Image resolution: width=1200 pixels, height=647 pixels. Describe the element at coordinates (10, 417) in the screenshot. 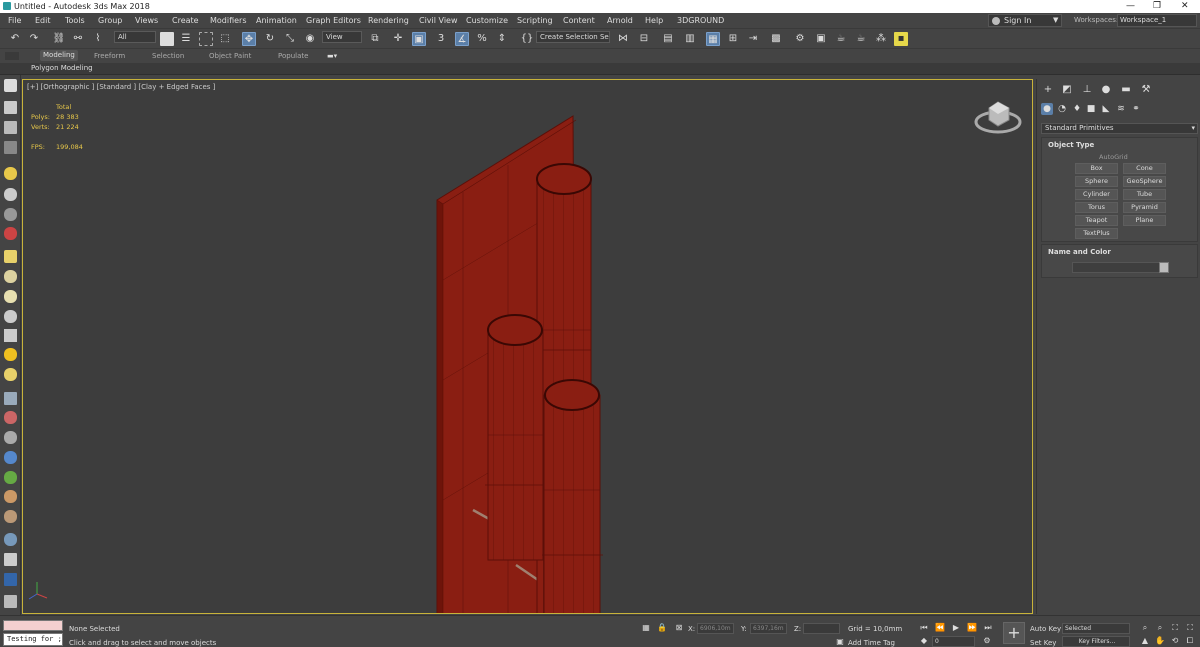

I see `particle-icon` at that location.